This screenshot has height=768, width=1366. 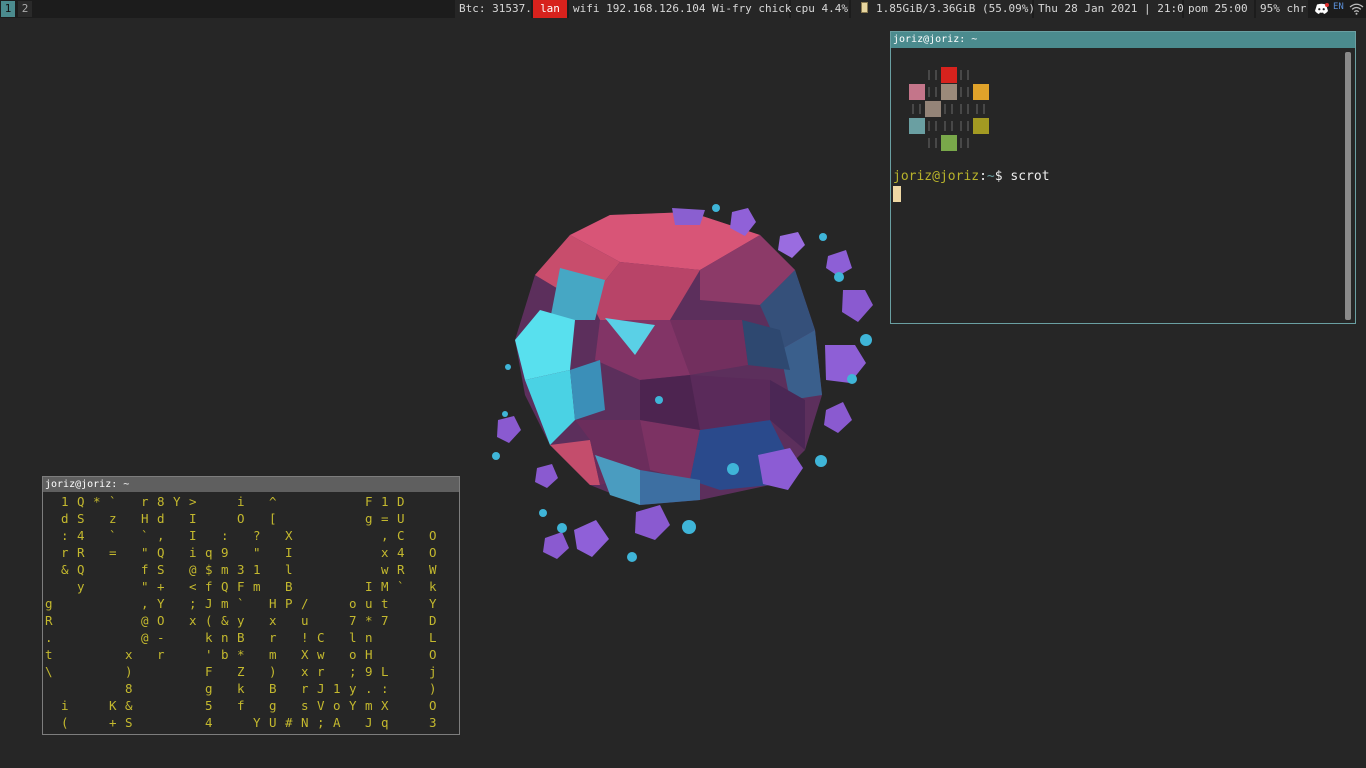 What do you see at coordinates (321, 705) in the screenshot?
I see `matrix-char: V` at bounding box center [321, 705].